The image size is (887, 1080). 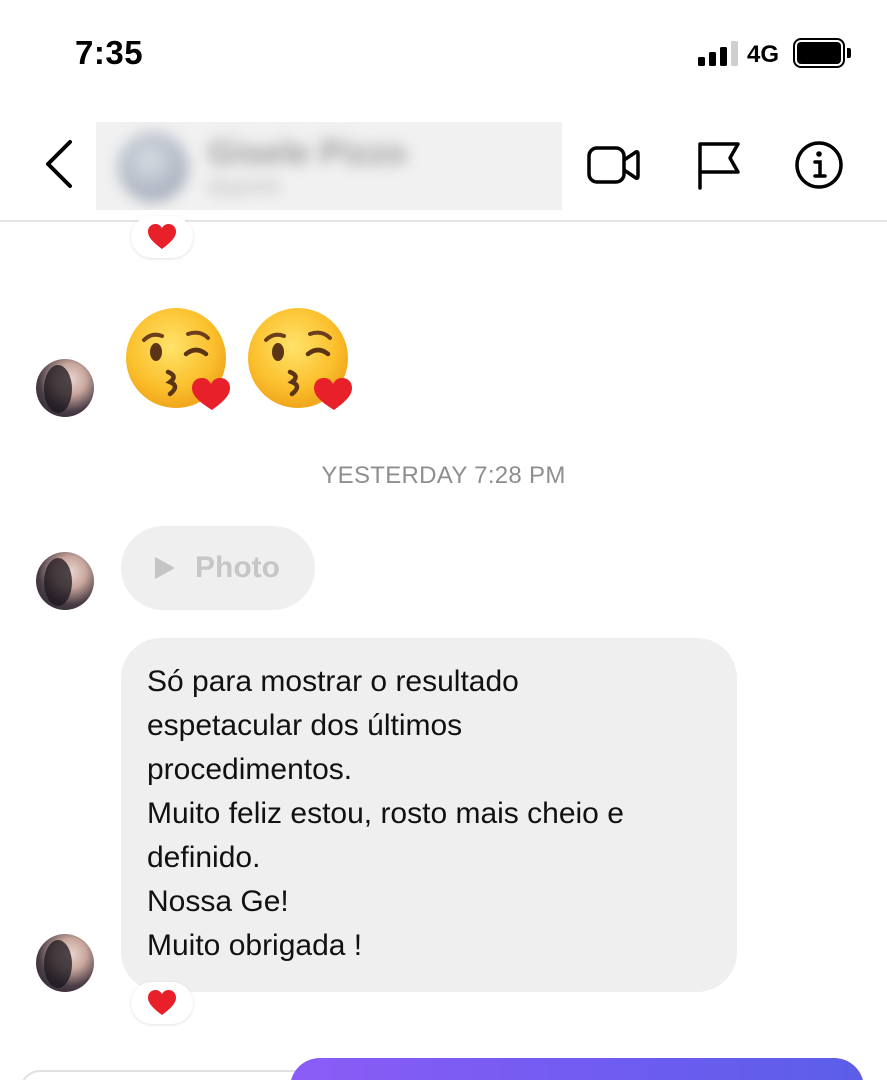 I want to click on contact-handle: @gisele, so click(x=244, y=187).